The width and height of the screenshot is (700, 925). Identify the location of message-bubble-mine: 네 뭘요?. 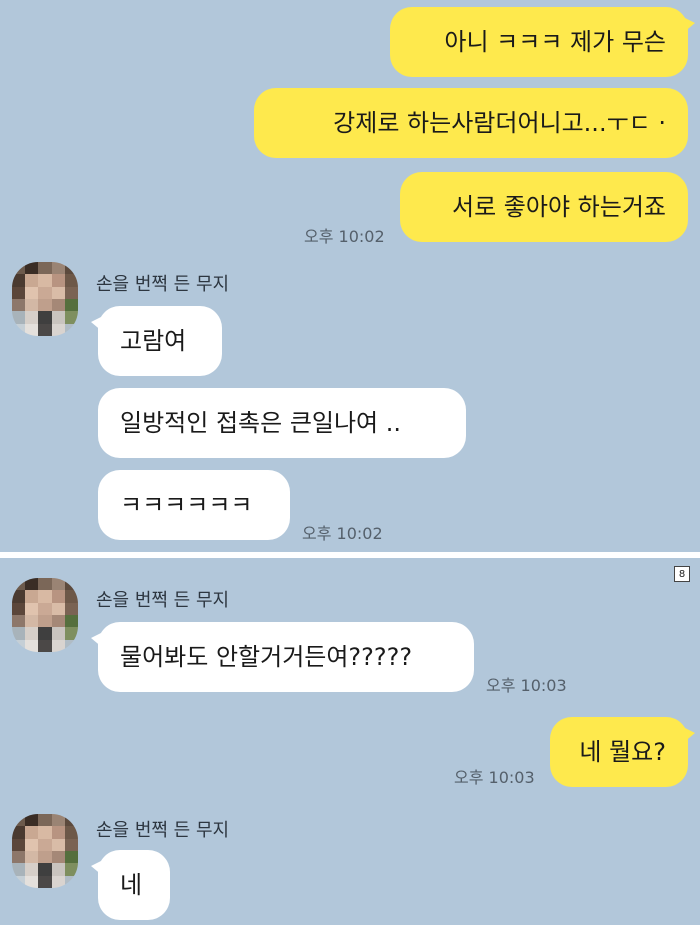
(622, 752).